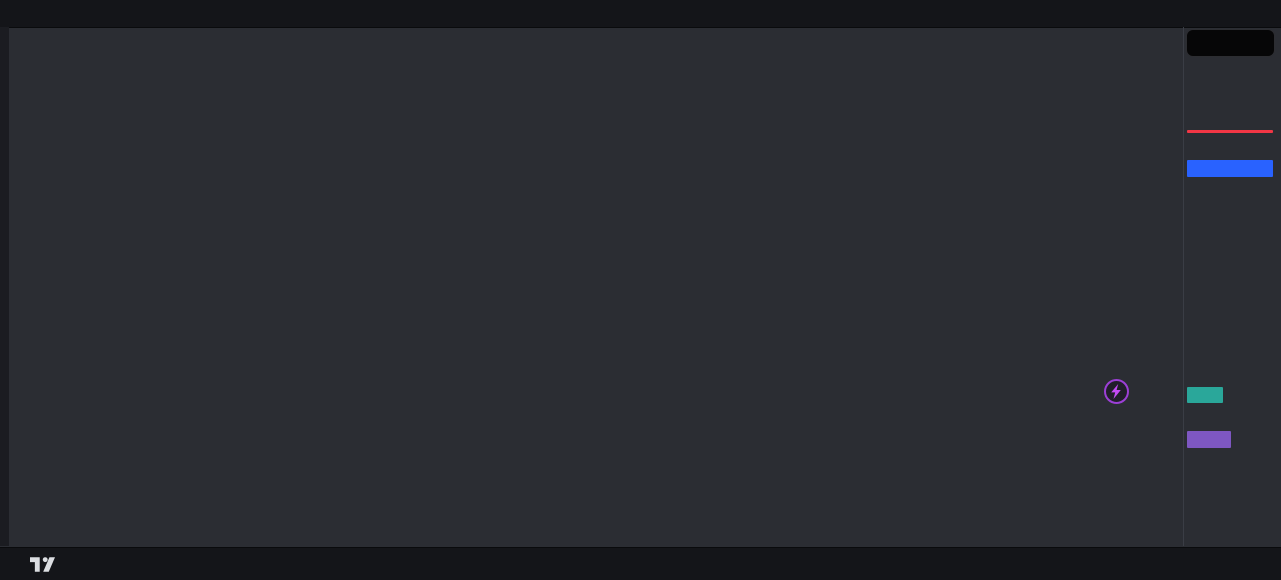  I want to click on lightning-icon, so click(1116, 391).